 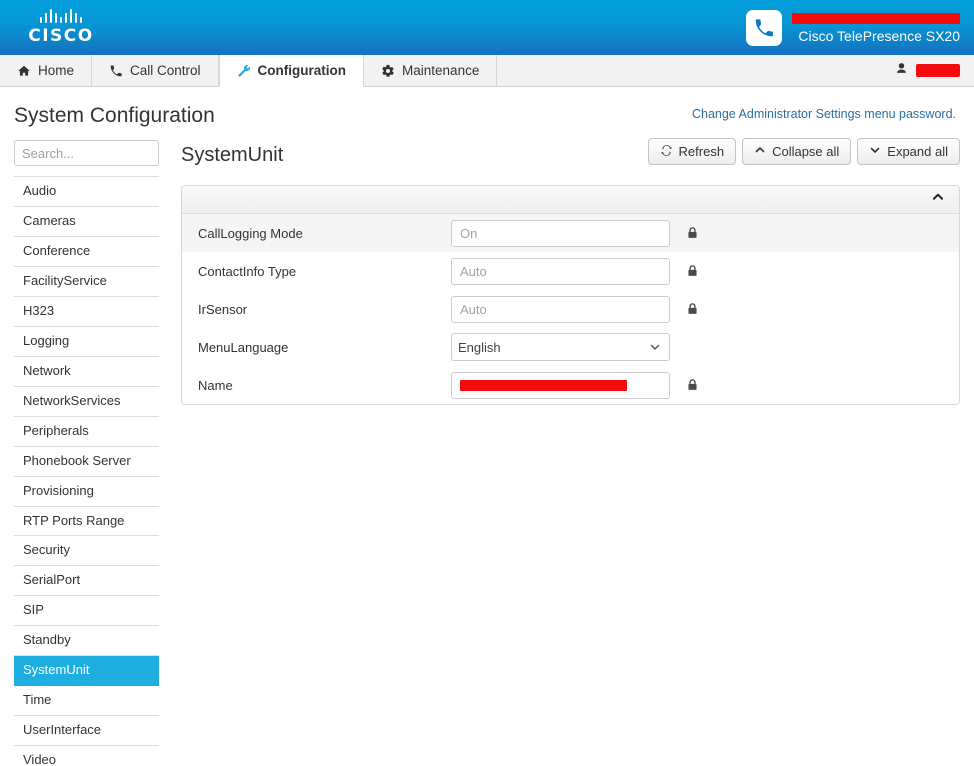 I want to click on device-owner-redaction, so click(x=876, y=18).